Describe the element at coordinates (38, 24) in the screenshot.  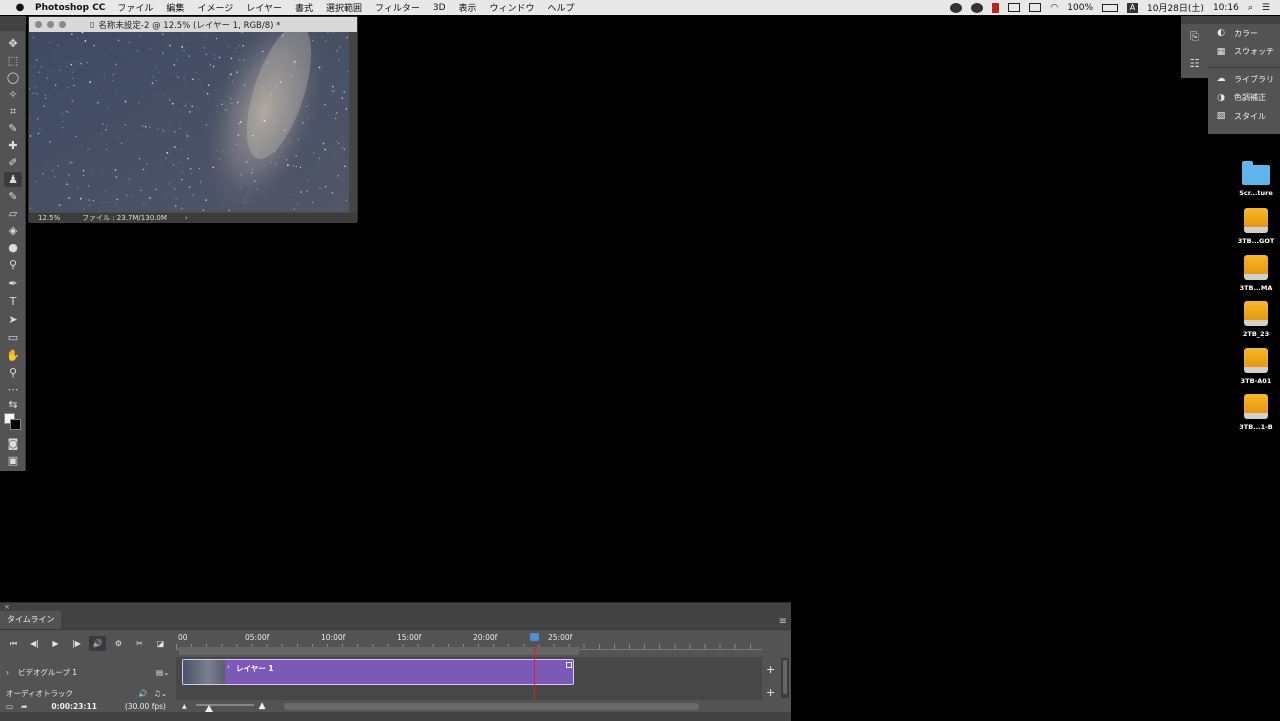
I see `close-window-button` at that location.